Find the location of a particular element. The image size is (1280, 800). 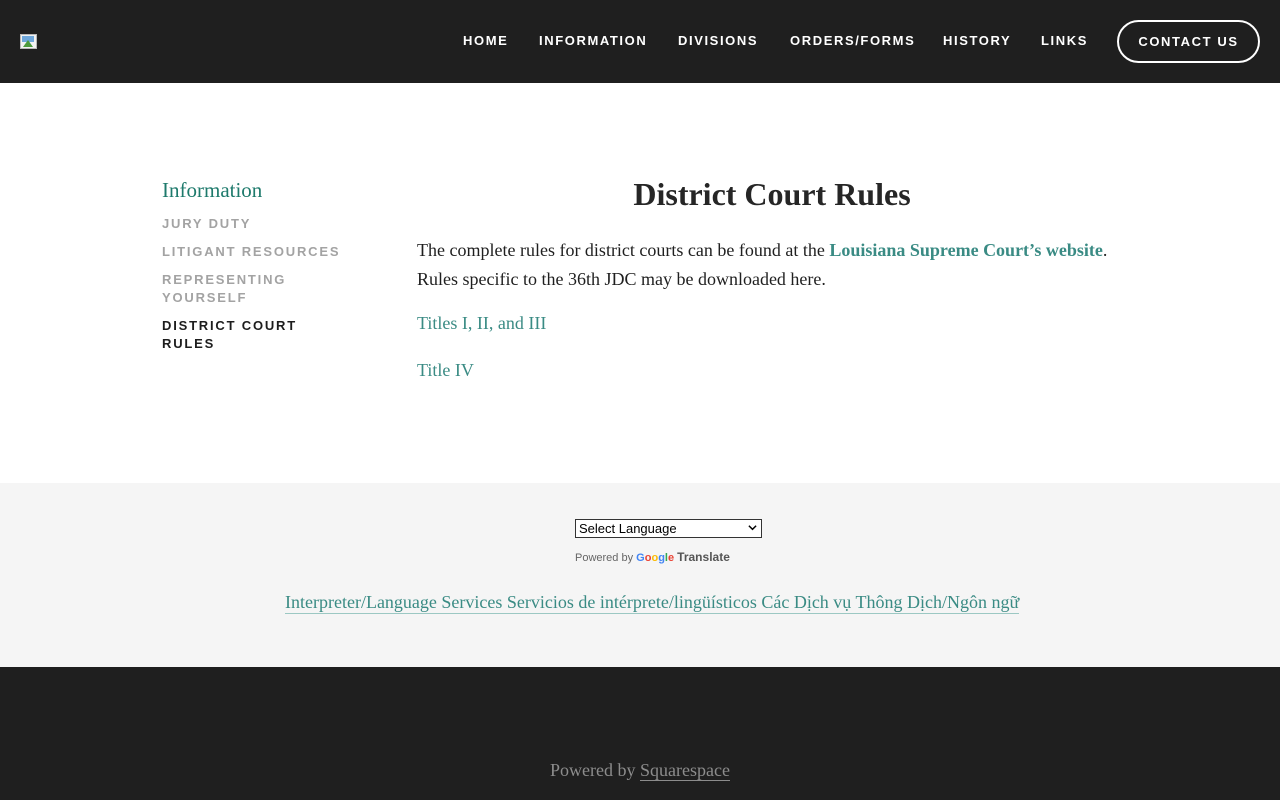

language-select-value: Select Language is located at coordinates (628, 528).